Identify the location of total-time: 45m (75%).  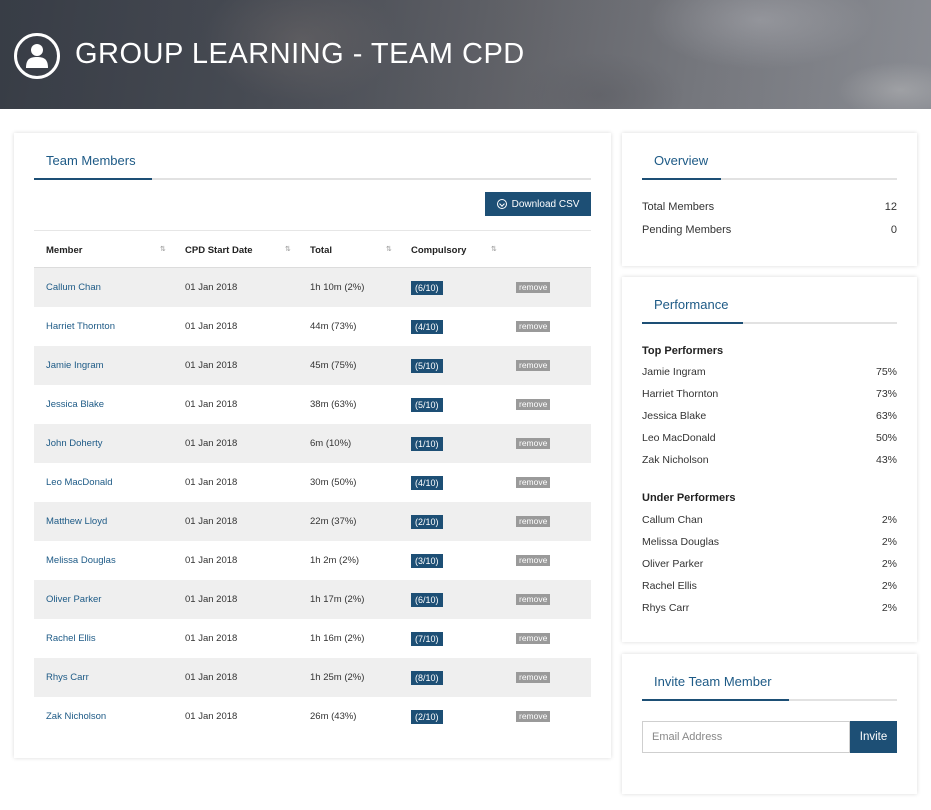
(333, 365).